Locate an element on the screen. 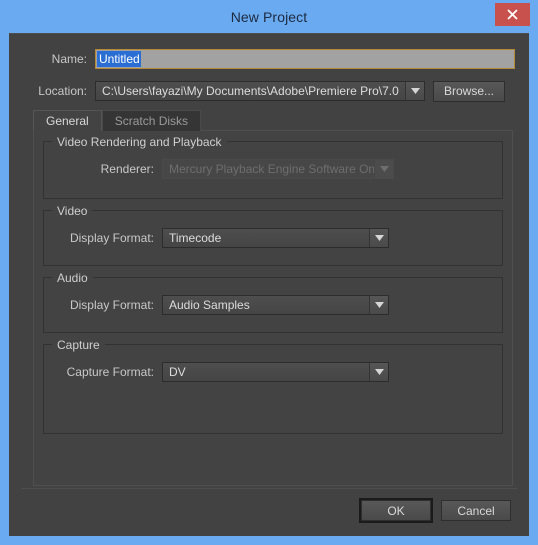 This screenshot has width=538, height=545. group-title-capture: Capture is located at coordinates (78, 345).